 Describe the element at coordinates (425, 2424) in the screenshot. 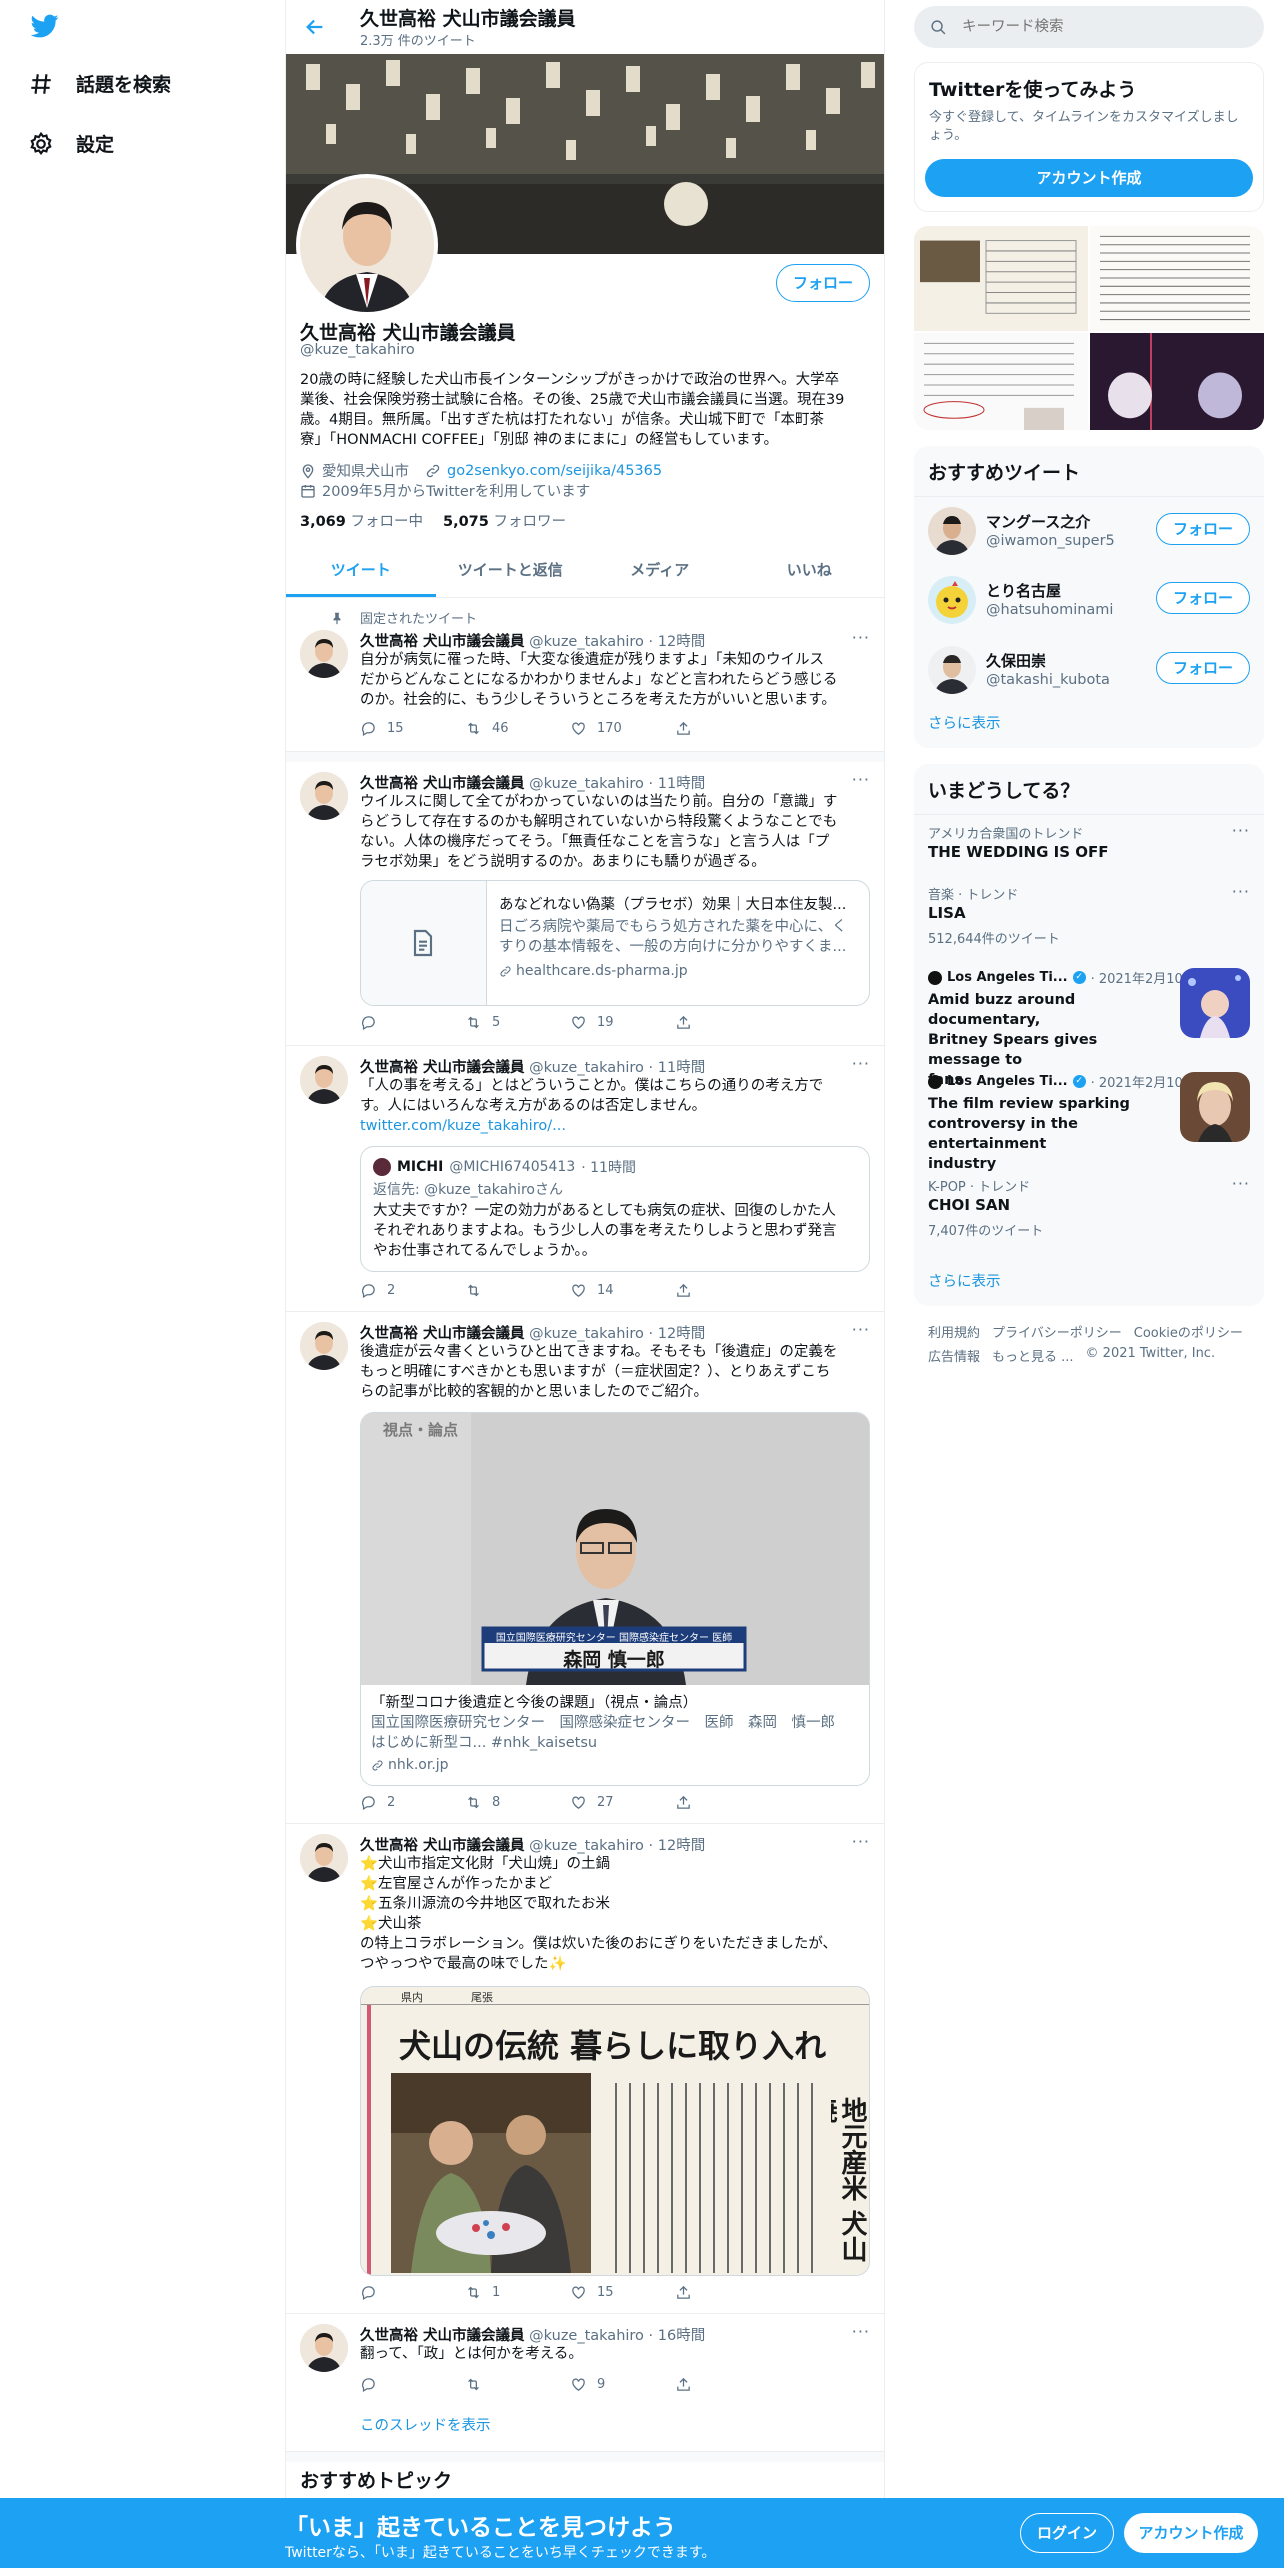

I see `show-thread-link: このスレッドを表示` at that location.